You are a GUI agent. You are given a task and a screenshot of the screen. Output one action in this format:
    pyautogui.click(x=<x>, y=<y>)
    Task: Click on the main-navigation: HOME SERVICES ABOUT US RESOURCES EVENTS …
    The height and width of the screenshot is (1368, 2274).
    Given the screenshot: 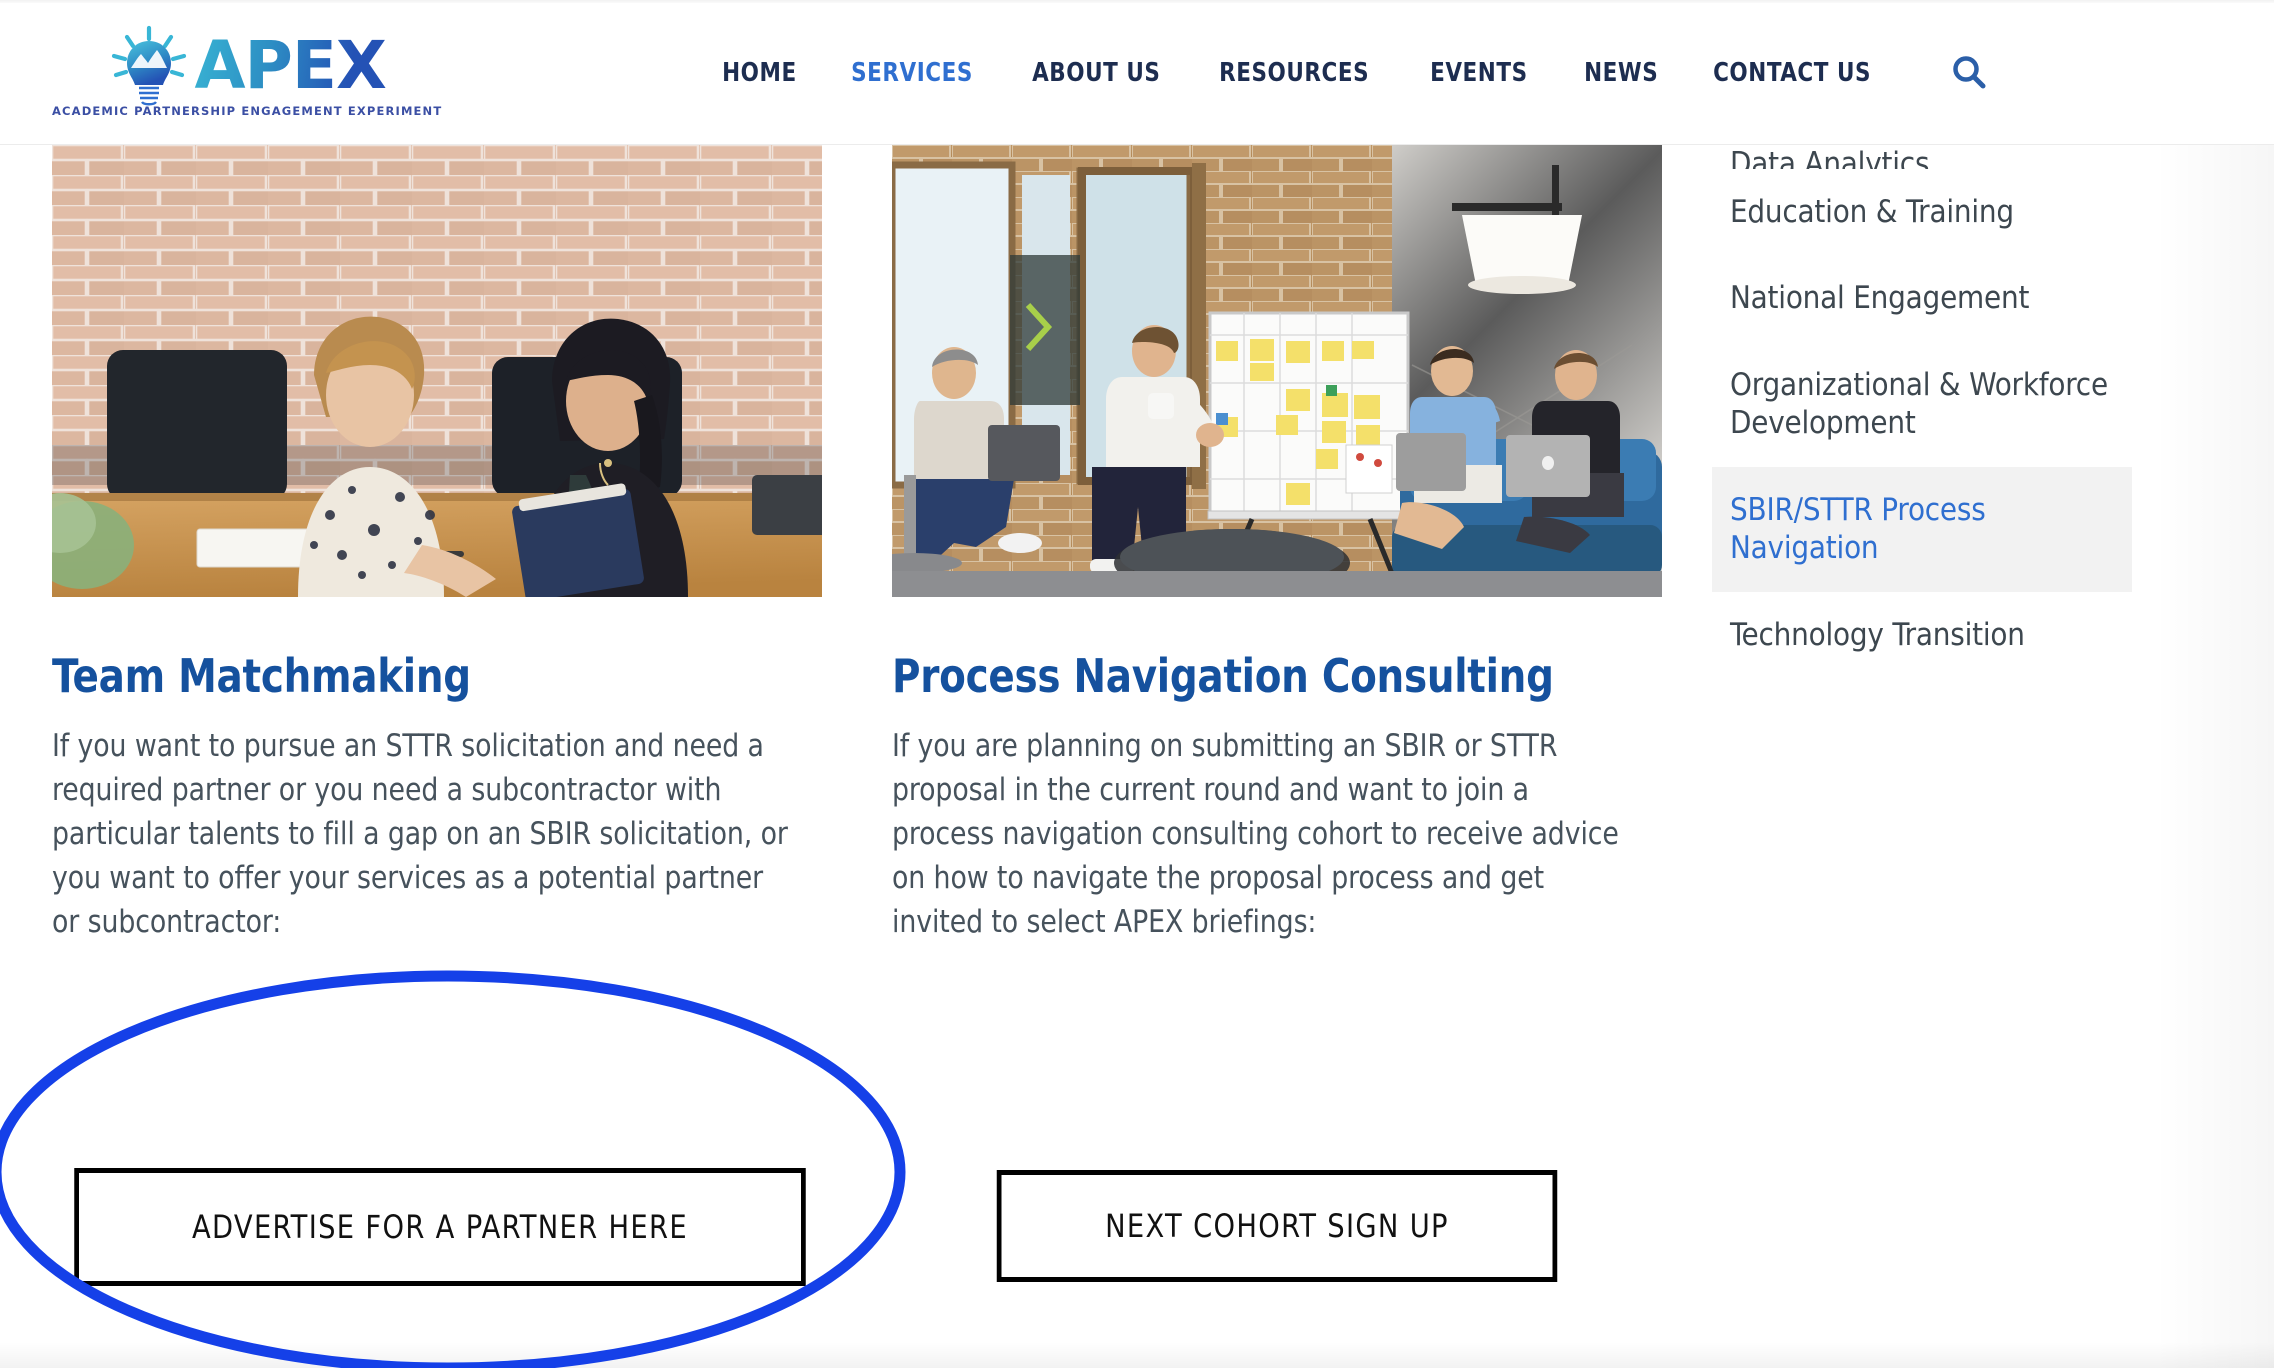 What is the action you would take?
    pyautogui.click(x=1344, y=73)
    